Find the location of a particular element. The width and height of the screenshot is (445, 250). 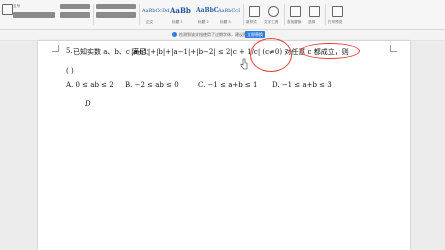

question-number: 5. is located at coordinates (69, 51).